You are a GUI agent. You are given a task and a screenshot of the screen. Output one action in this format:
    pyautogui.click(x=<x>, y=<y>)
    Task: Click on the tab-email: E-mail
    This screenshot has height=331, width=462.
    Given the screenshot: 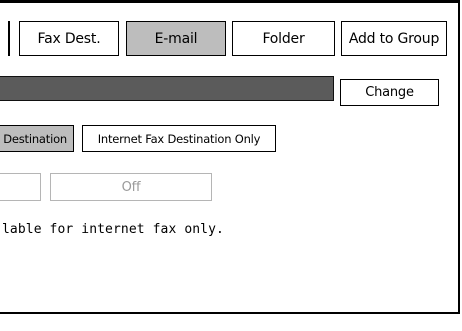 What is the action you would take?
    pyautogui.click(x=176, y=38)
    